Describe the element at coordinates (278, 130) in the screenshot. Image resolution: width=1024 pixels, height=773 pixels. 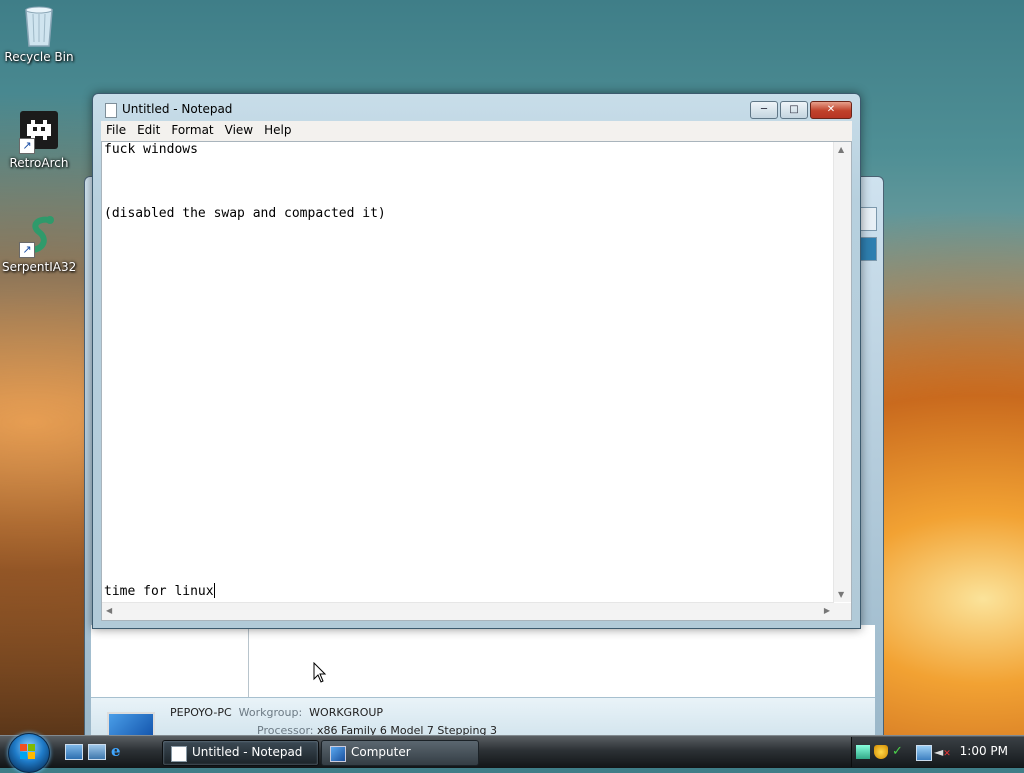
I see `menu-help: Help` at that location.